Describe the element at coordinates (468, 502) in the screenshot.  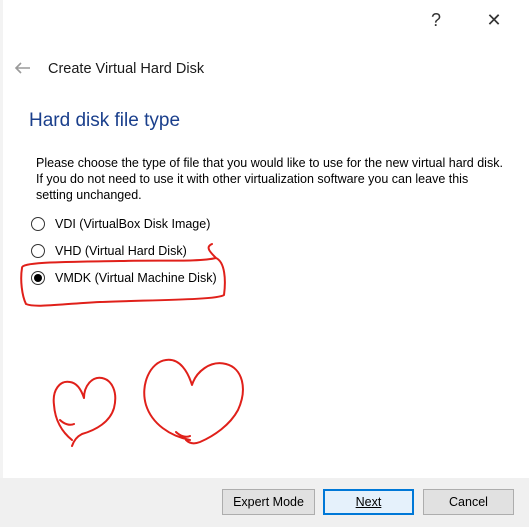
I see `cancel-button: Cancel` at that location.